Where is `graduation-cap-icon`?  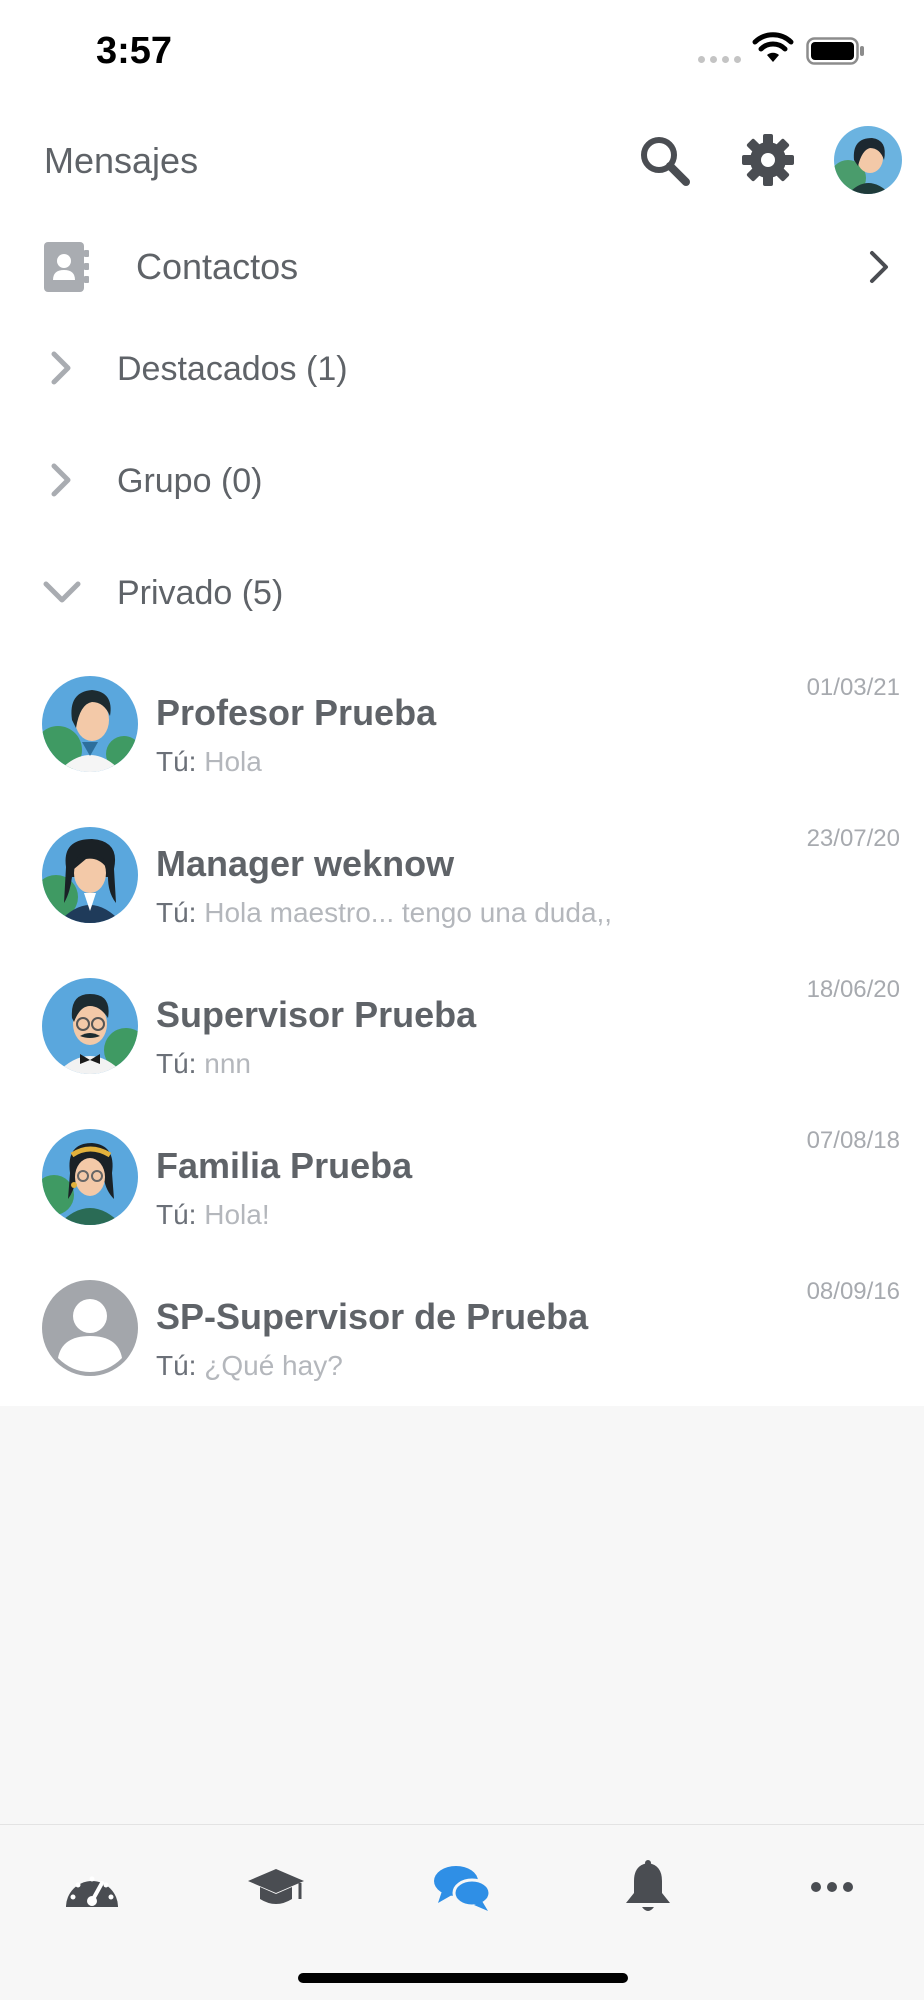 graduation-cap-icon is located at coordinates (276, 1886).